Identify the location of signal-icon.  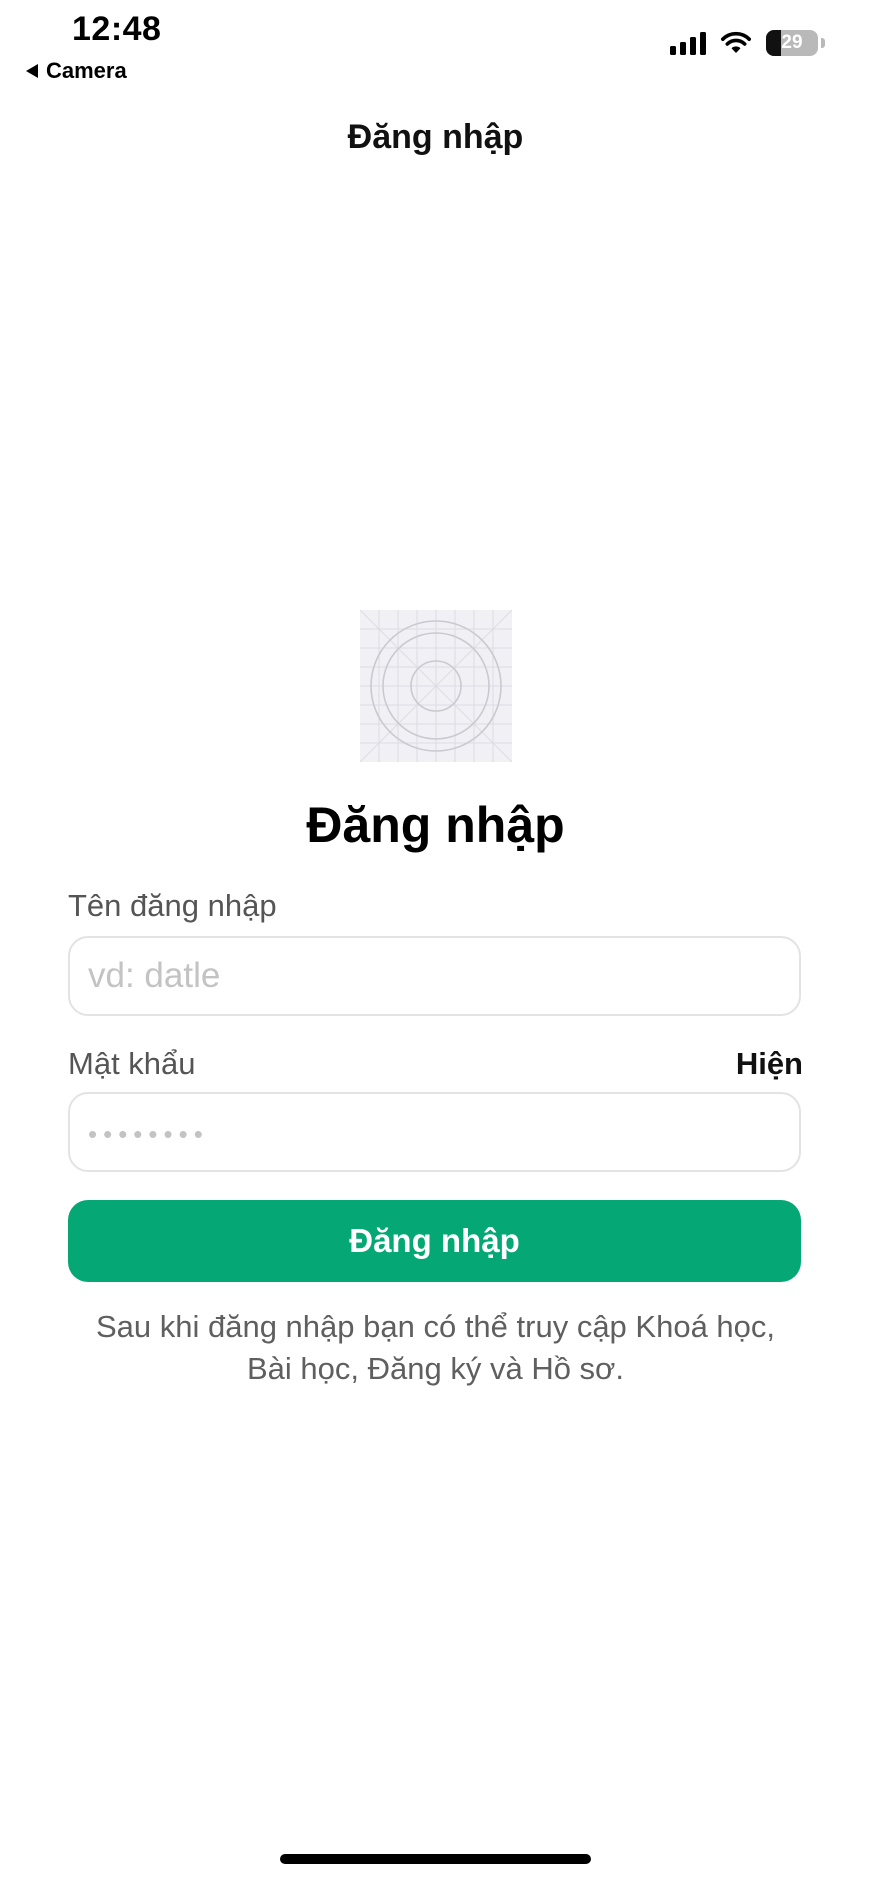
(688, 43).